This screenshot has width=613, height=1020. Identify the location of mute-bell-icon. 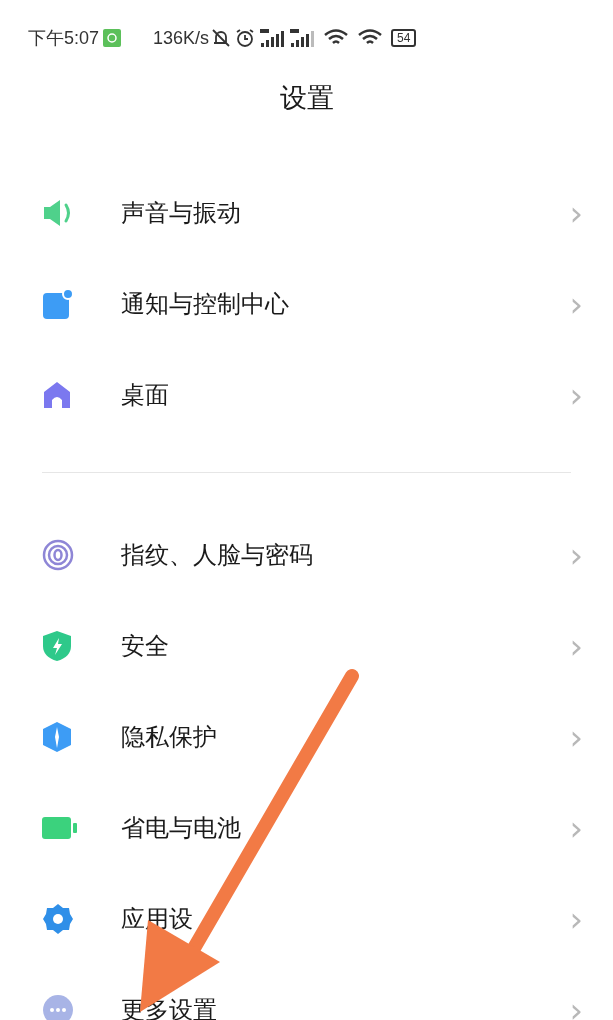
(221, 38).